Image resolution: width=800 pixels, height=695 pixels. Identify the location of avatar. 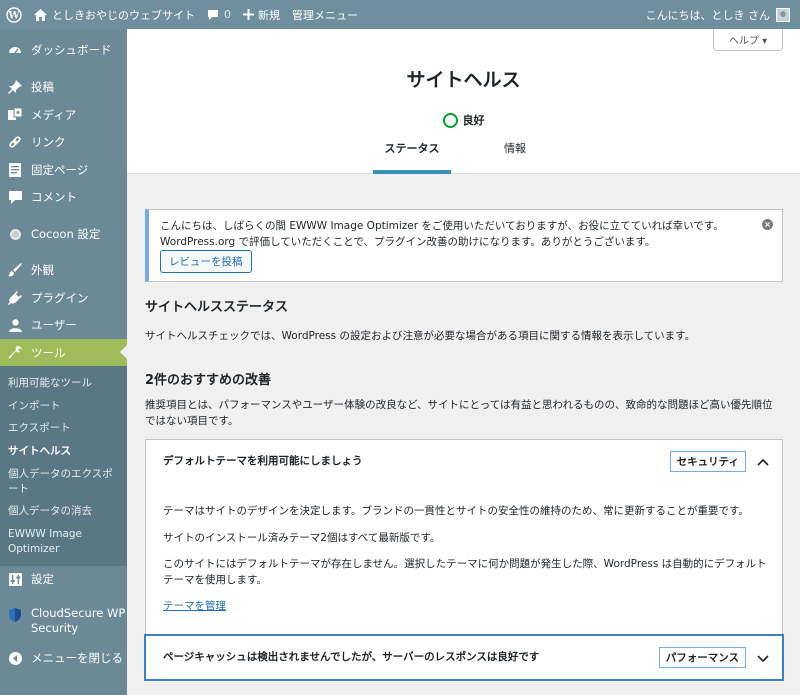
(783, 14).